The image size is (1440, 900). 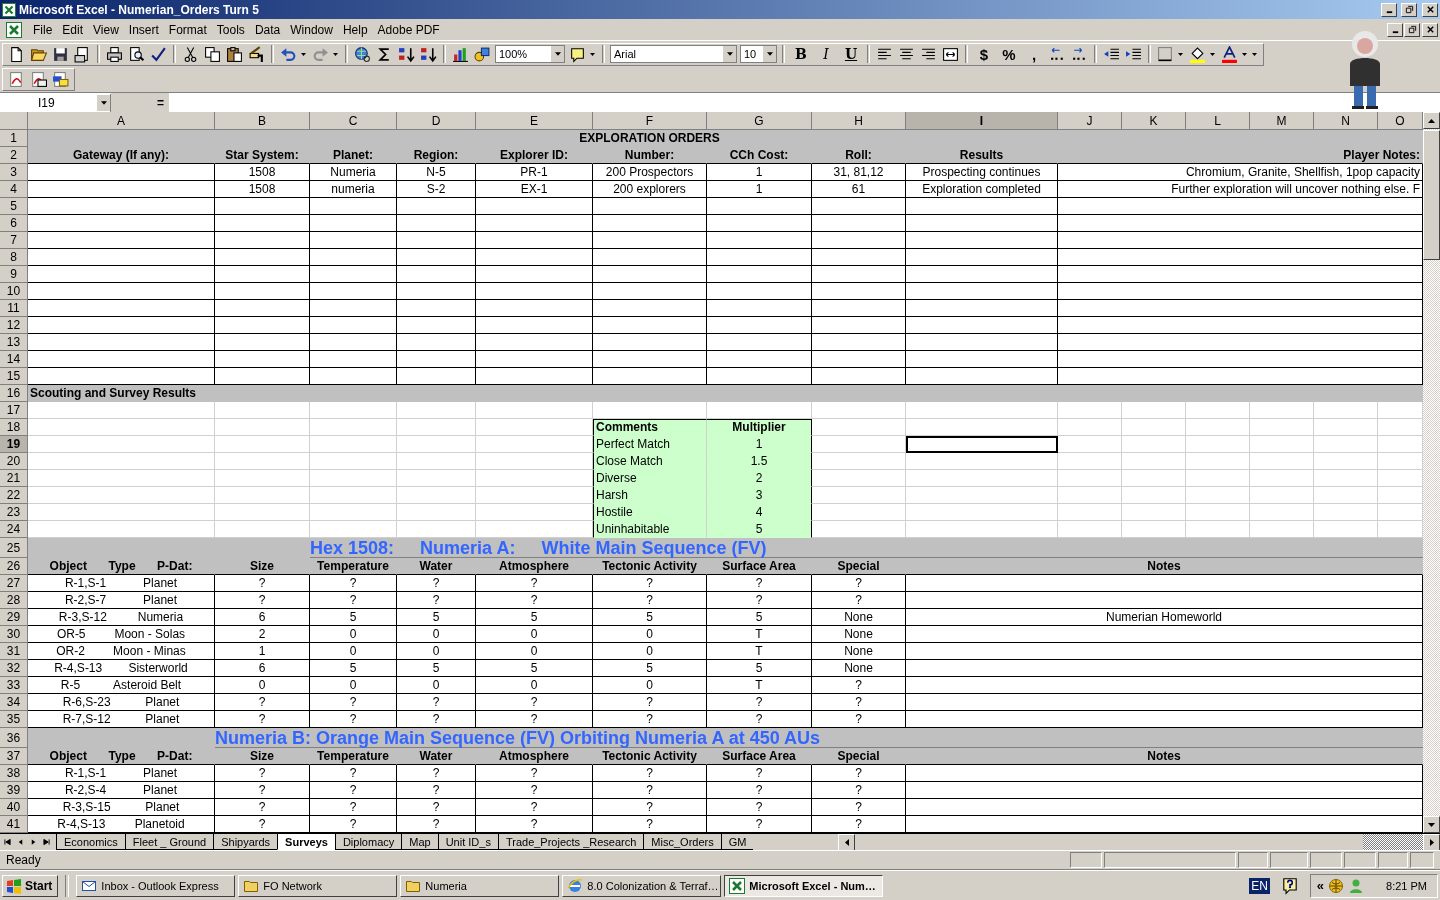 I want to click on column-header: C, so click(x=353, y=121).